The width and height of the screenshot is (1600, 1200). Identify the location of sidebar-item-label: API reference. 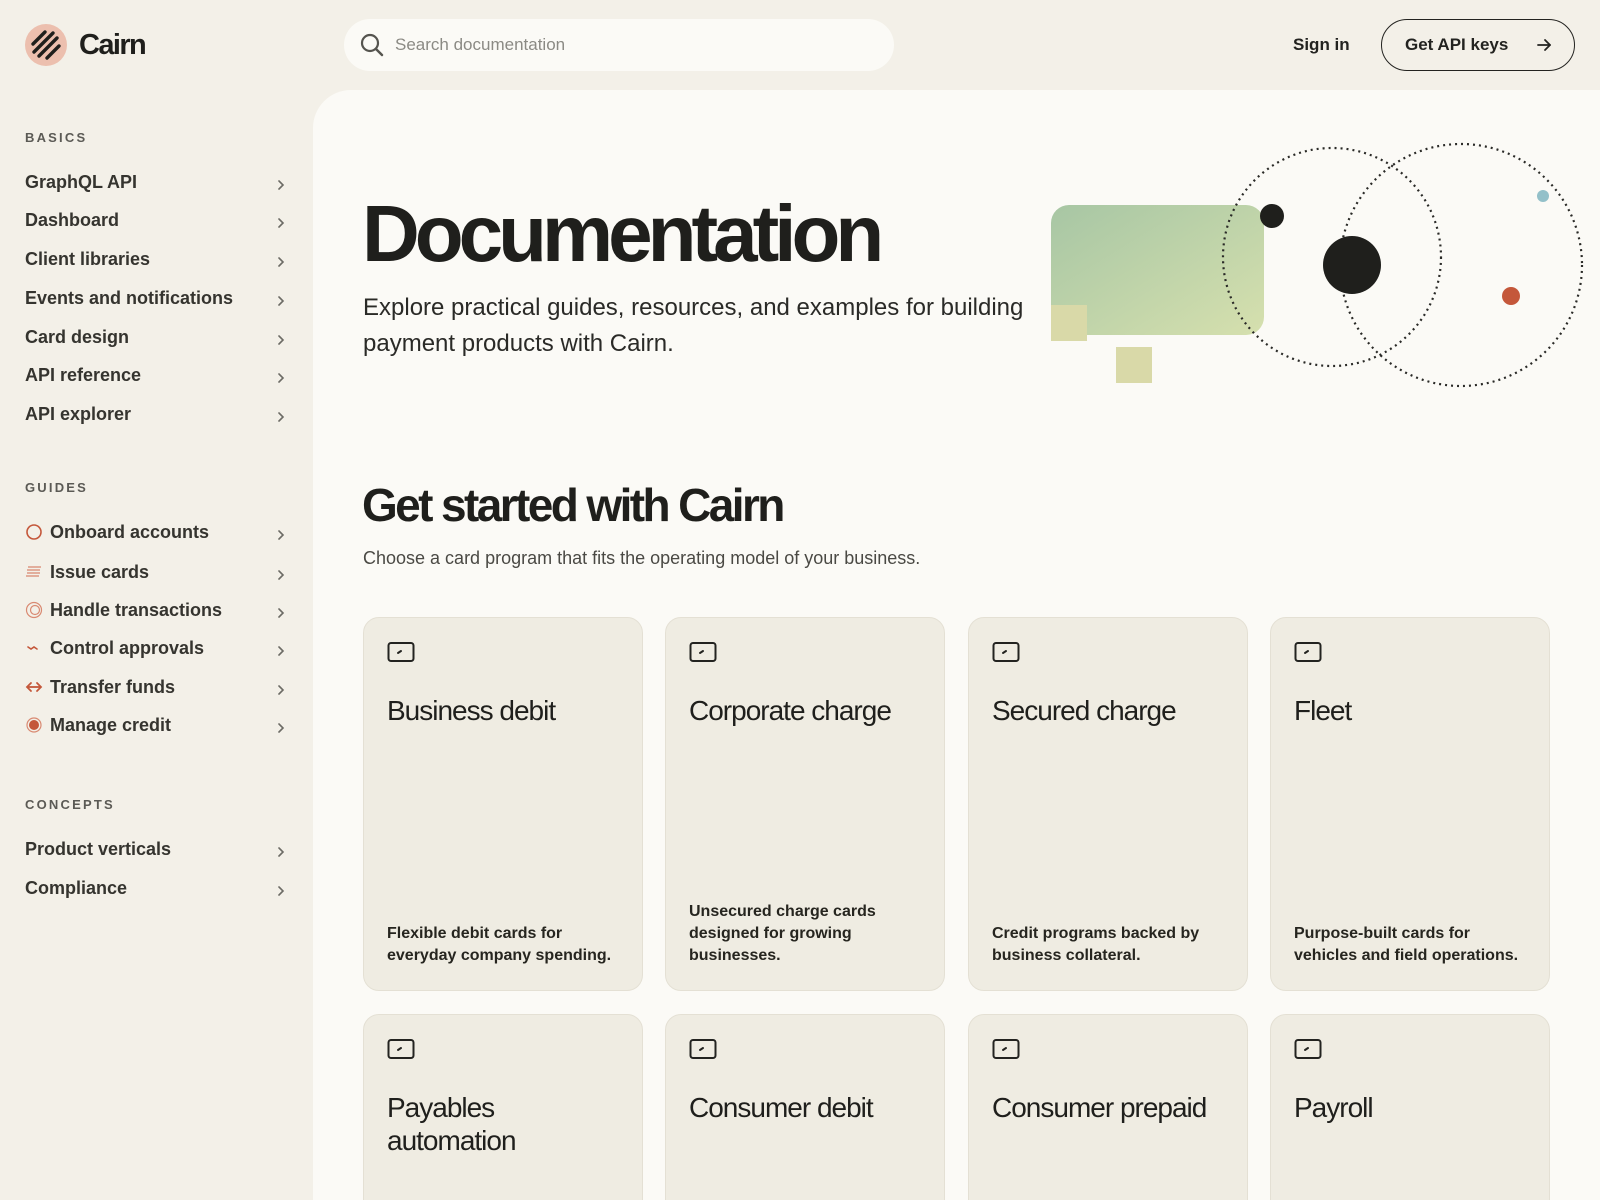
(83, 374).